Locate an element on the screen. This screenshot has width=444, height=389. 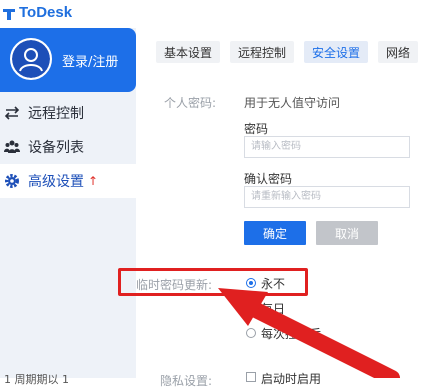
title-bar: ToDesk is located at coordinates (222, 14).